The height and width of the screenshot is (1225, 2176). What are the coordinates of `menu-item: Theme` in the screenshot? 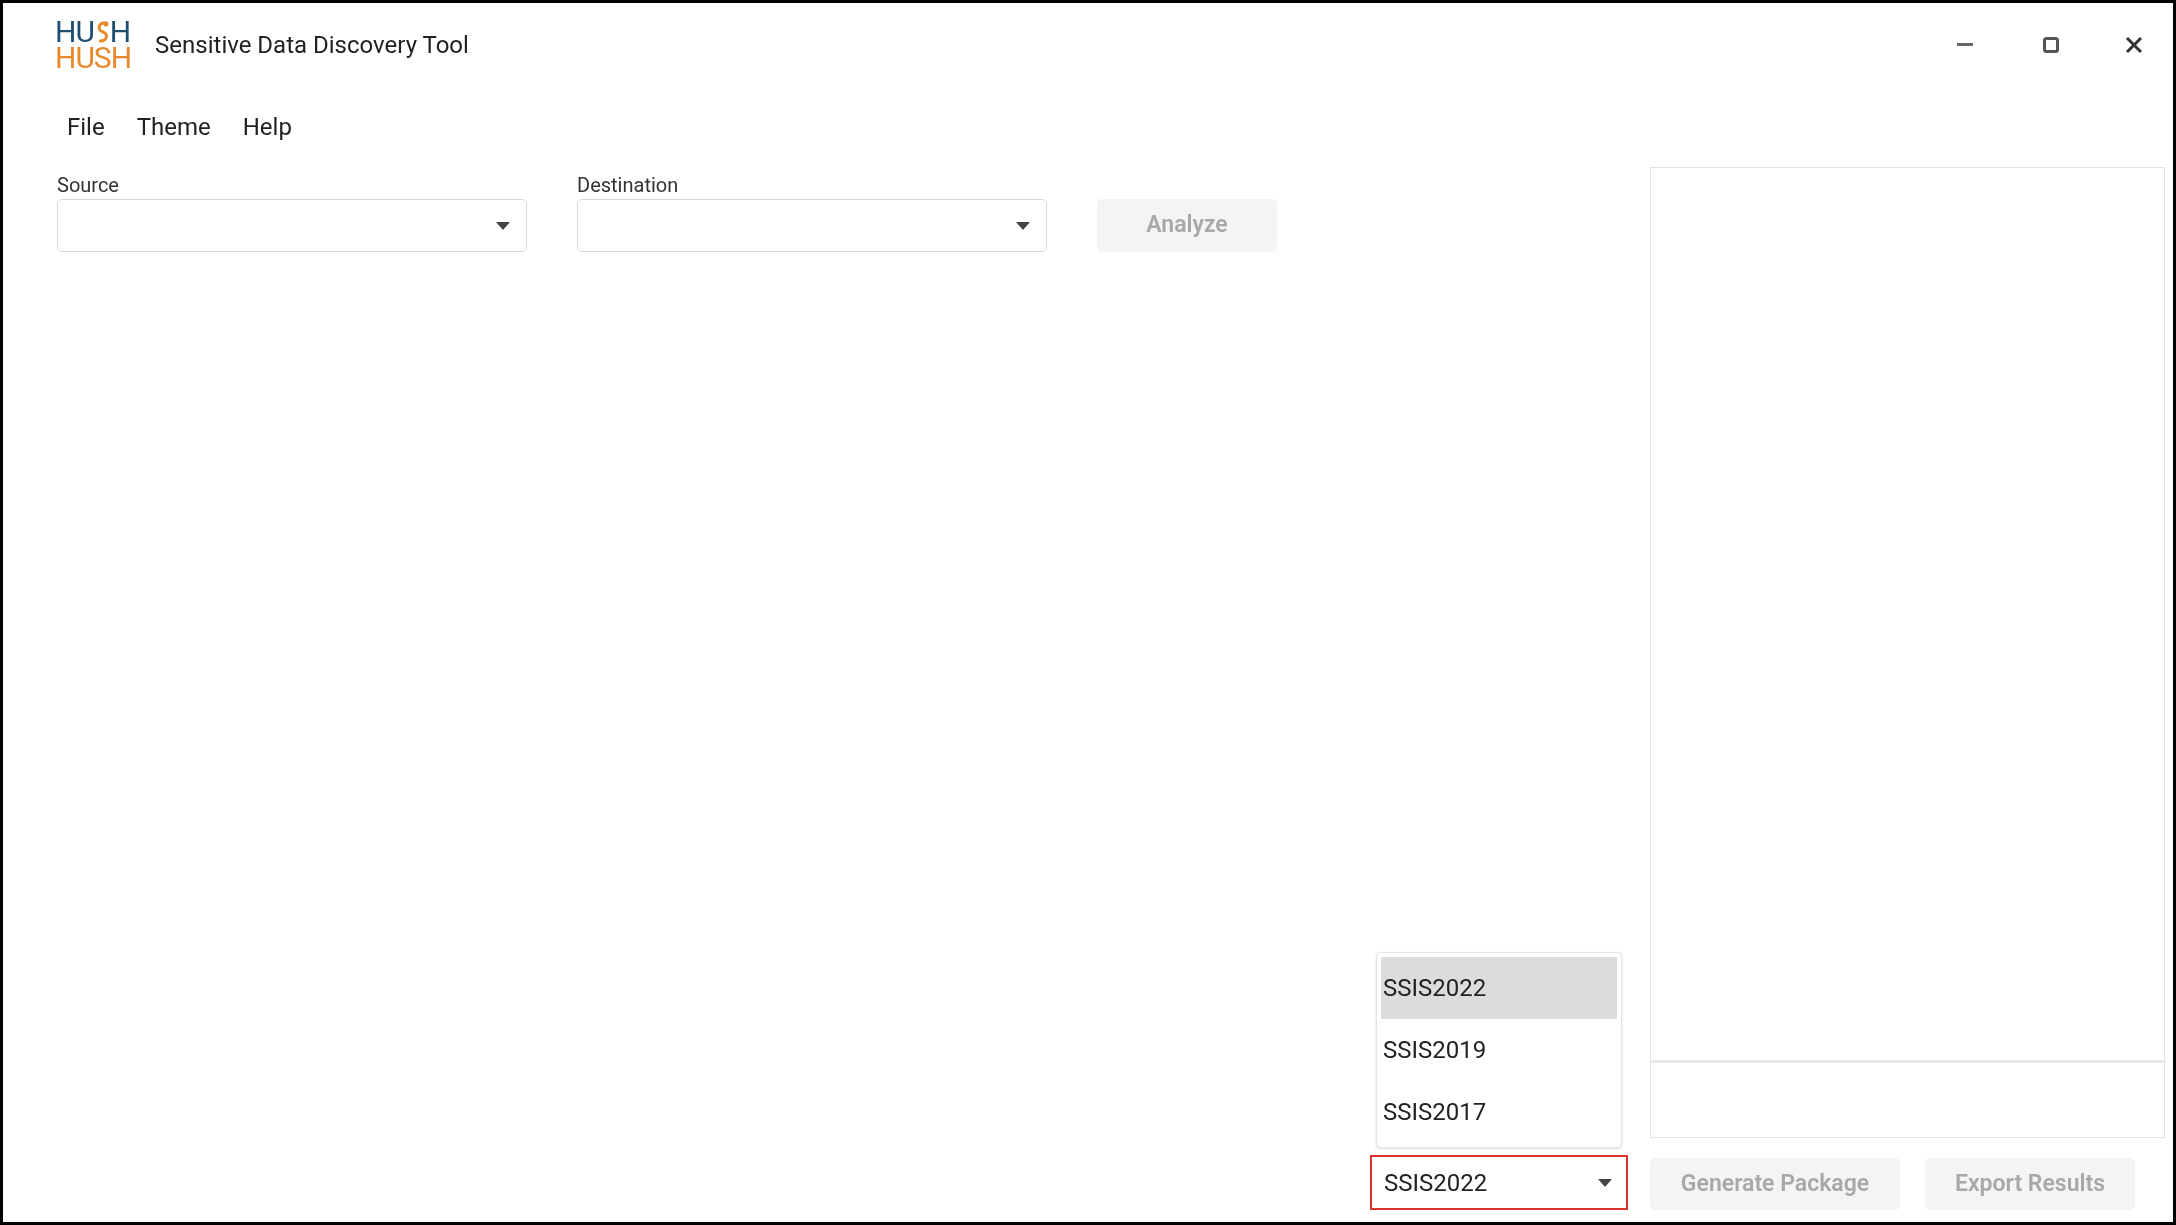 It's located at (173, 127).